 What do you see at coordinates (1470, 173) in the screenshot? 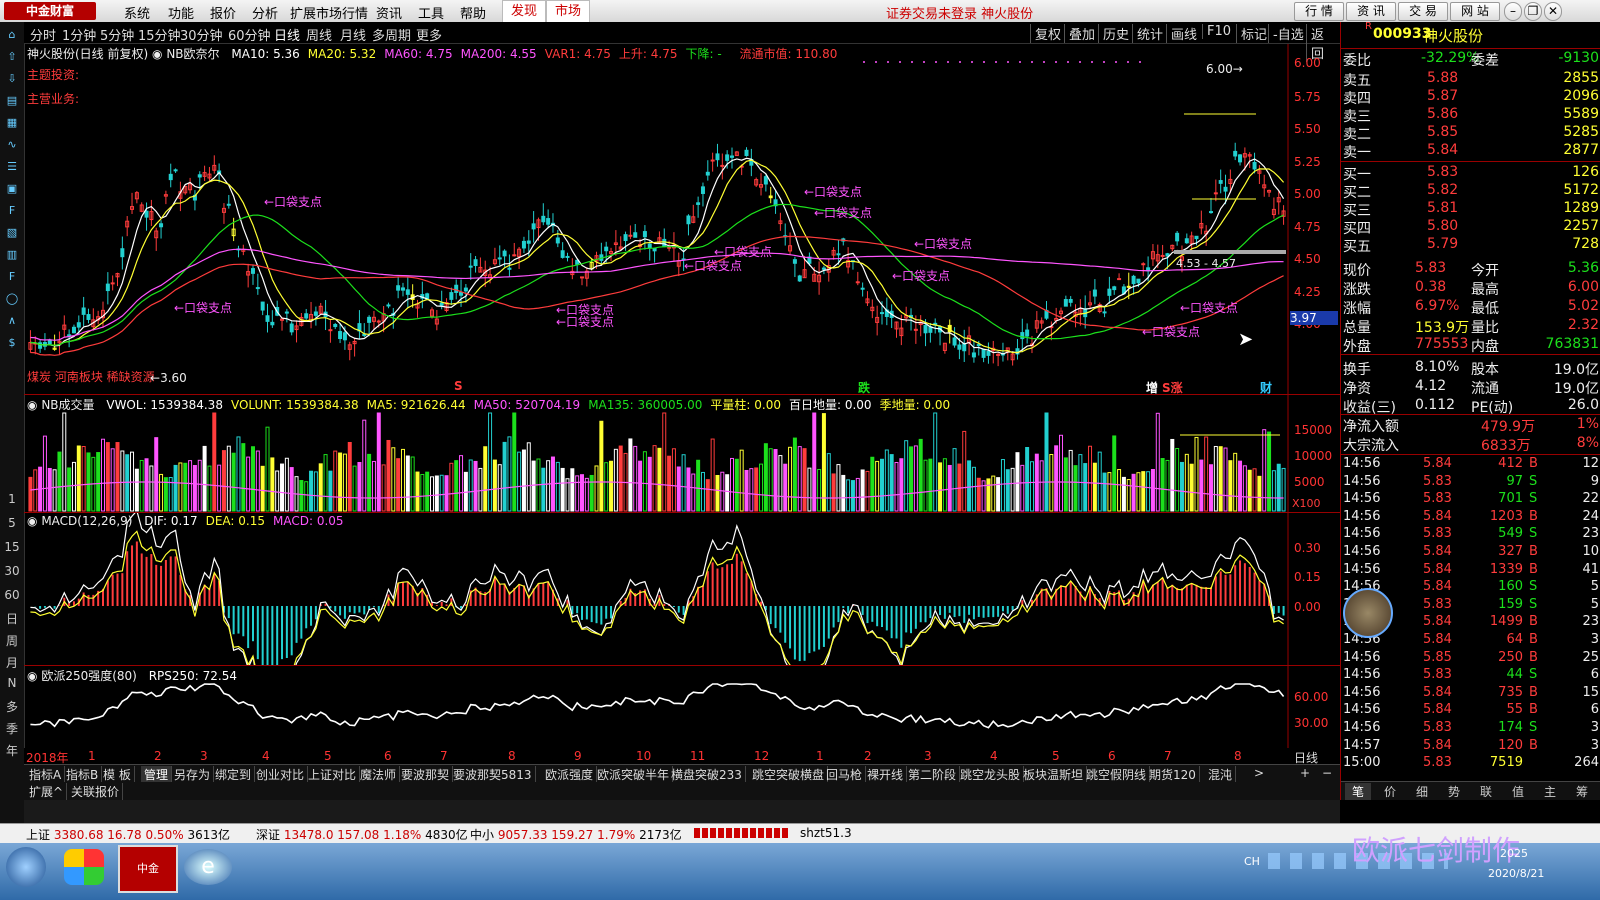
I see `bid-row: 买一 5.83 126` at bounding box center [1470, 173].